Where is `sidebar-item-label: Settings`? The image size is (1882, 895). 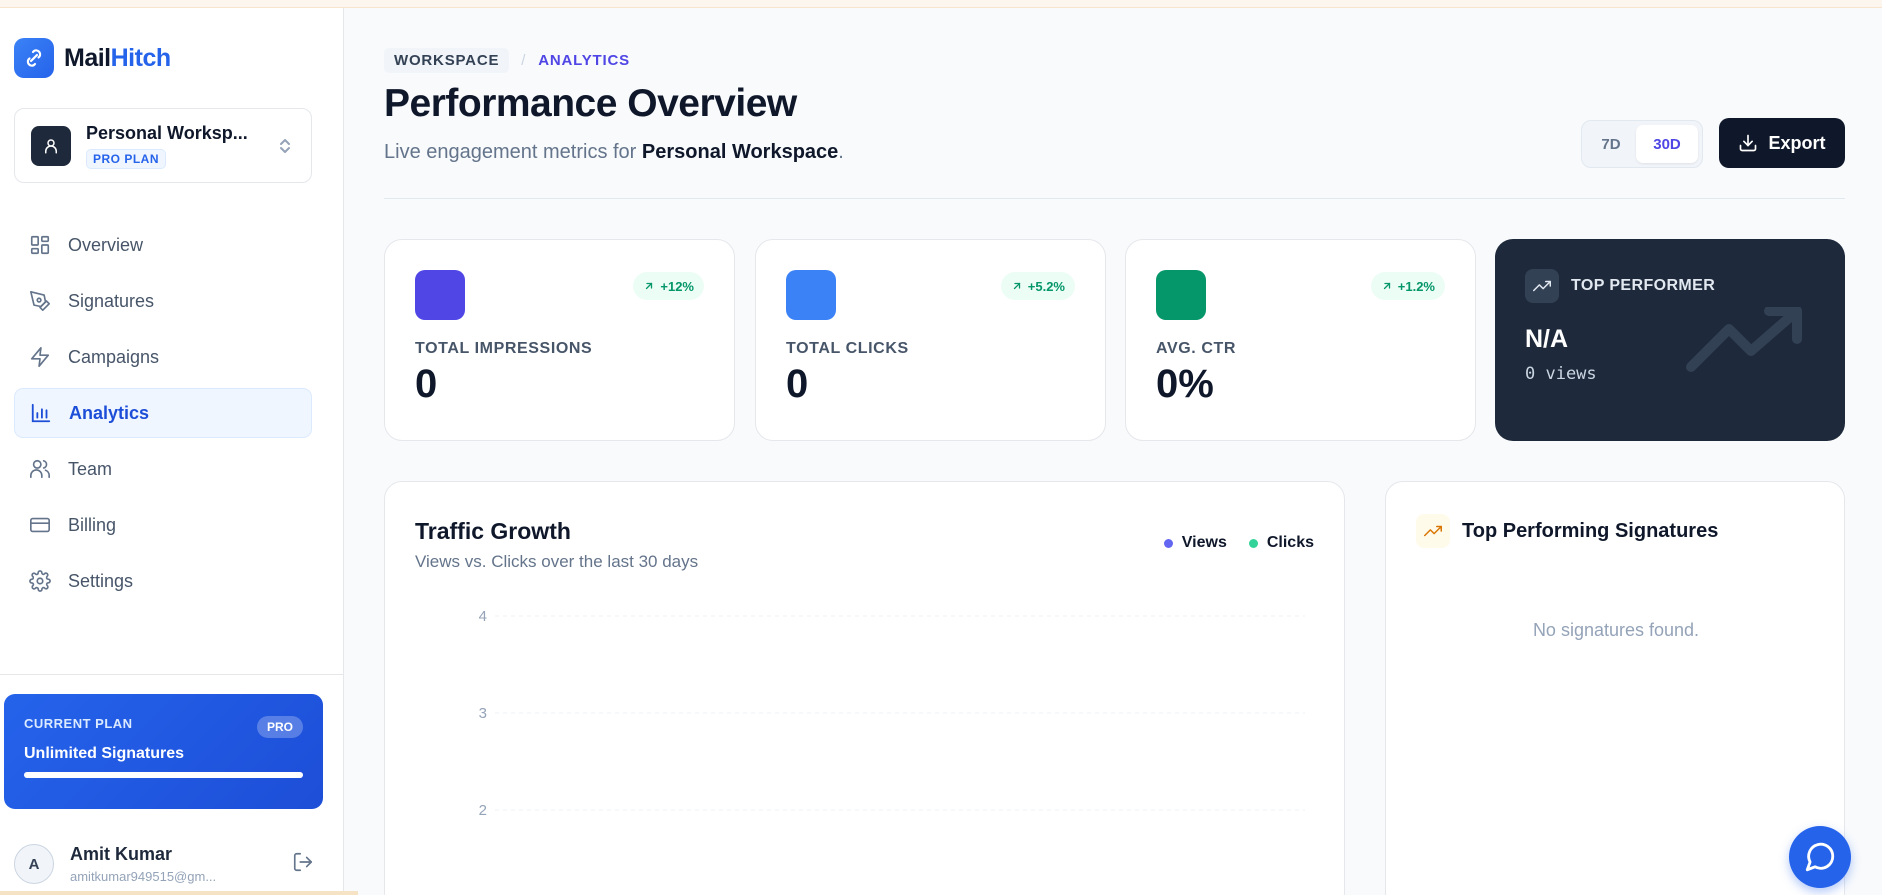 sidebar-item-label: Settings is located at coordinates (101, 580).